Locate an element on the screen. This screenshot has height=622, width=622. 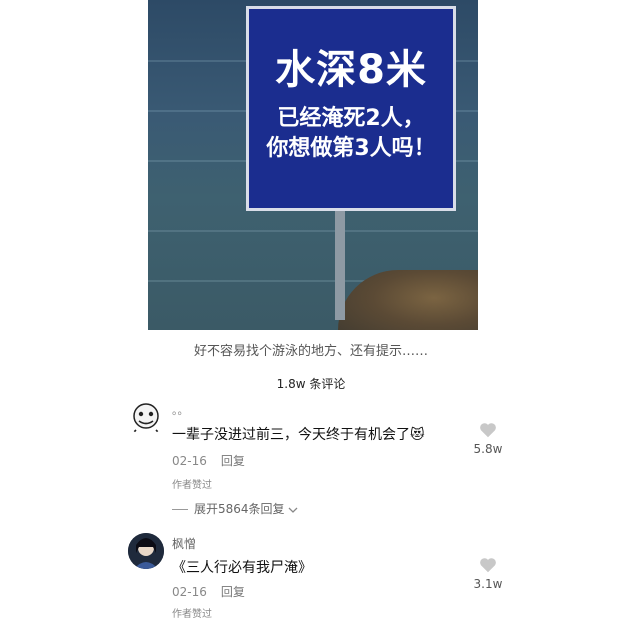
sign-title: 水深8米 is located at coordinates (351, 70).